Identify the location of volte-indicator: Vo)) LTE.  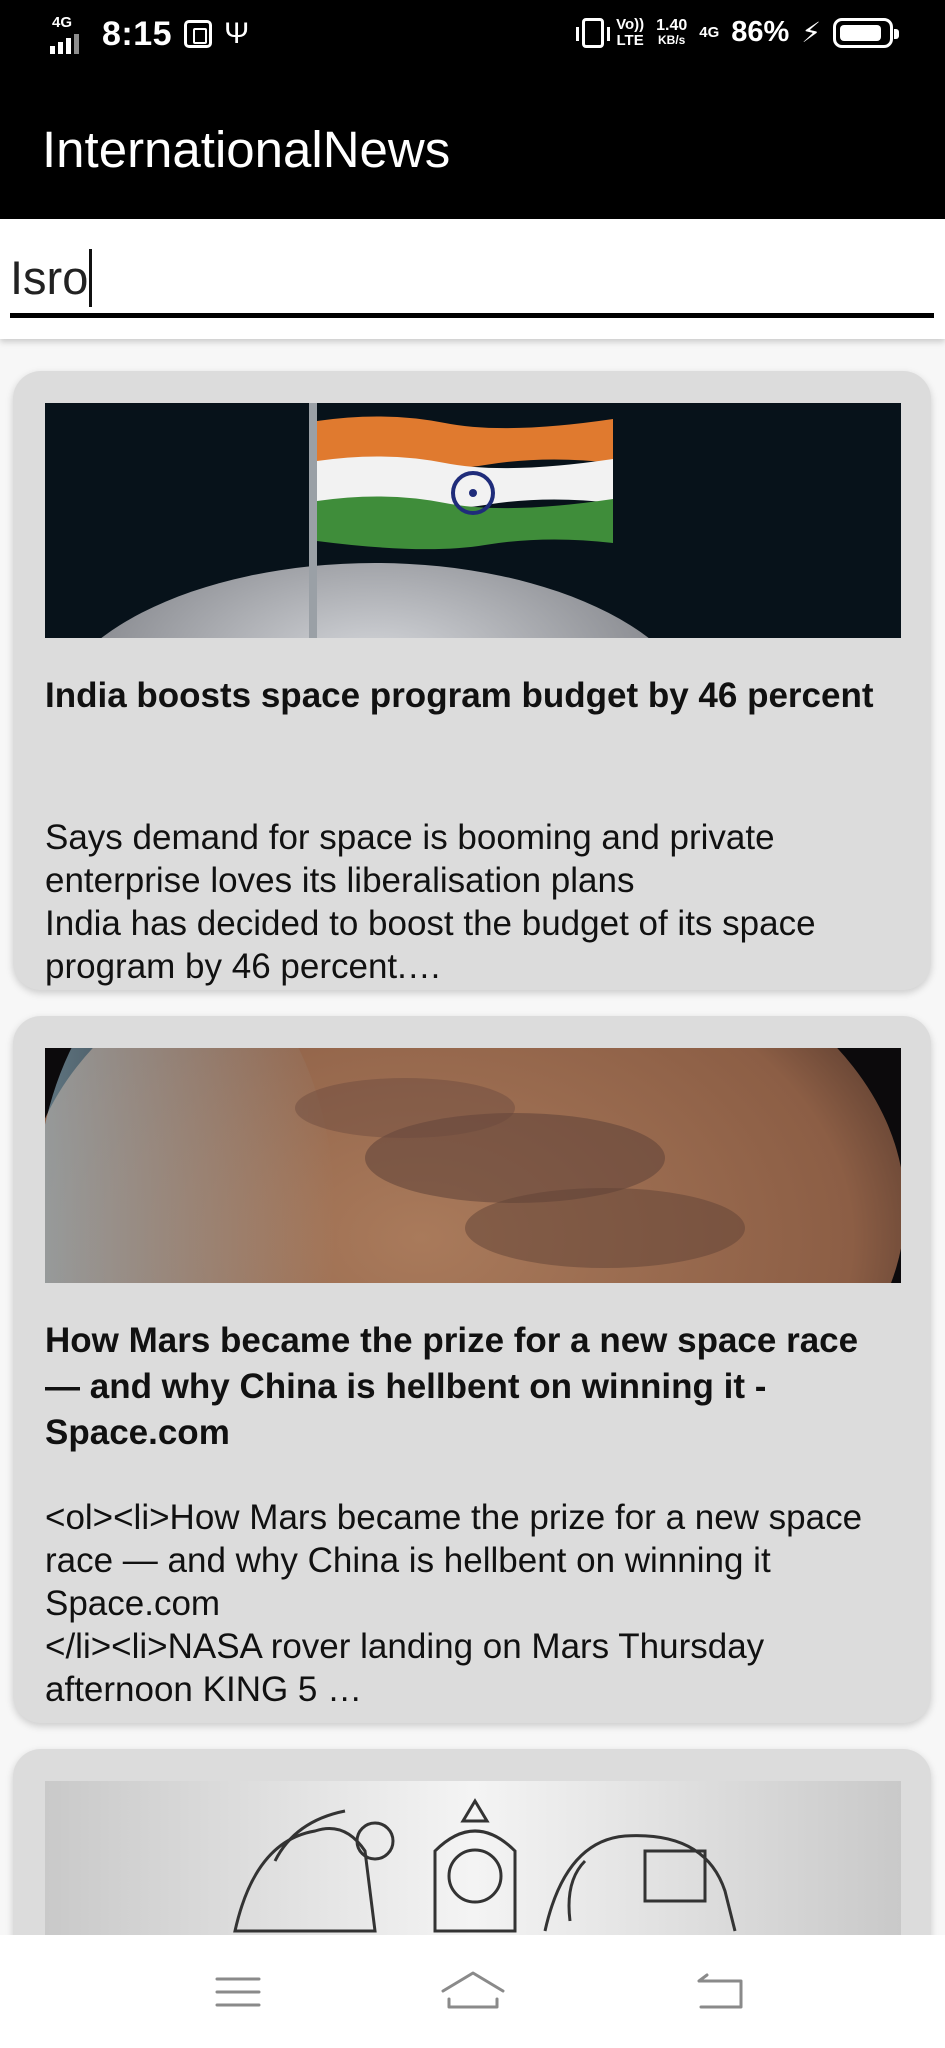
(630, 32).